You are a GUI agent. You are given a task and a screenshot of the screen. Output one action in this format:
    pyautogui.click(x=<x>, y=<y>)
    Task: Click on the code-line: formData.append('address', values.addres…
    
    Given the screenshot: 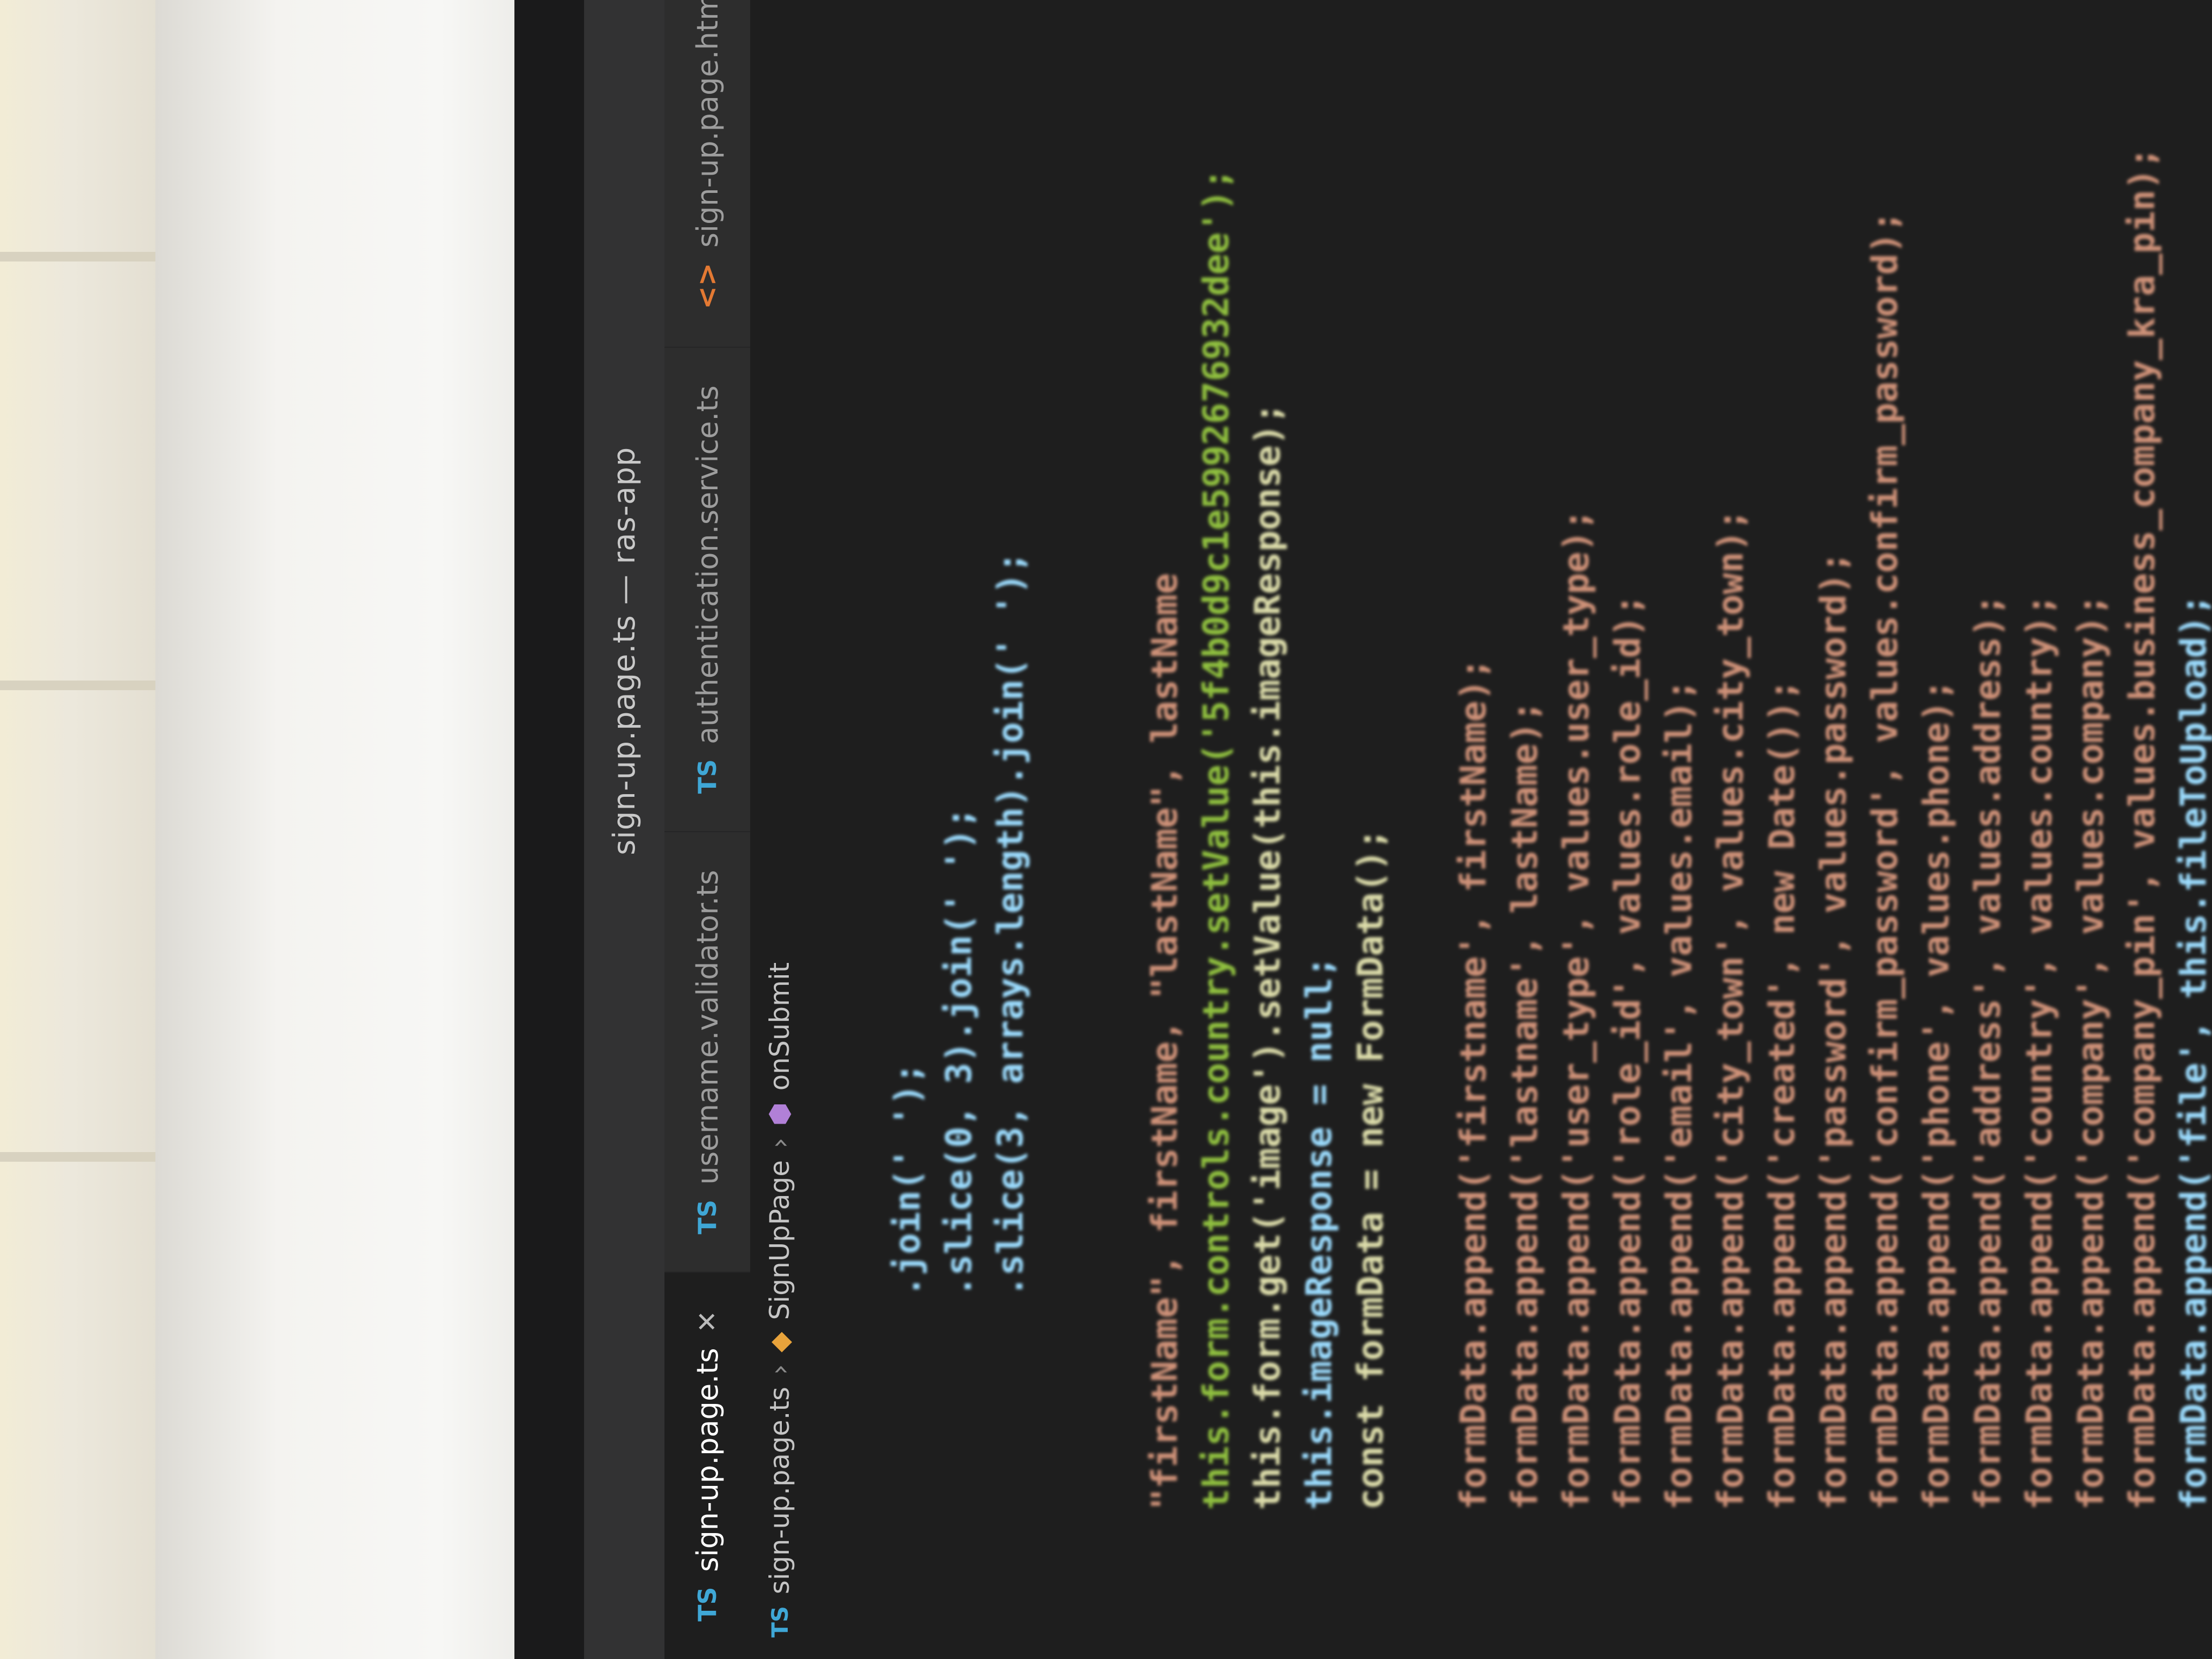 What is the action you would take?
    pyautogui.click(x=1988, y=819)
    